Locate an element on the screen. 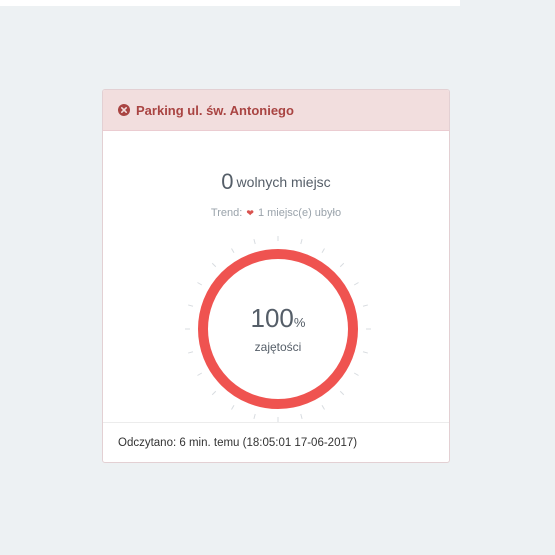 This screenshot has width=555, height=555. occupancy-label: zajętości is located at coordinates (278, 347).